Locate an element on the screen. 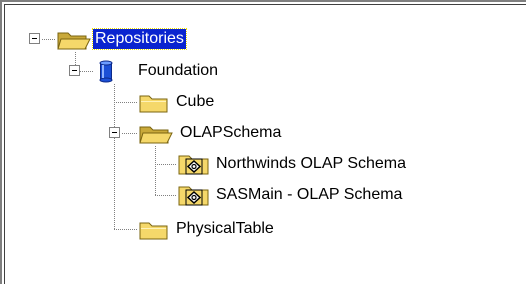 The image size is (528, 284). tree-node-label-northwinds-olap-schema: Northwinds OLAP Schema is located at coordinates (311, 164).